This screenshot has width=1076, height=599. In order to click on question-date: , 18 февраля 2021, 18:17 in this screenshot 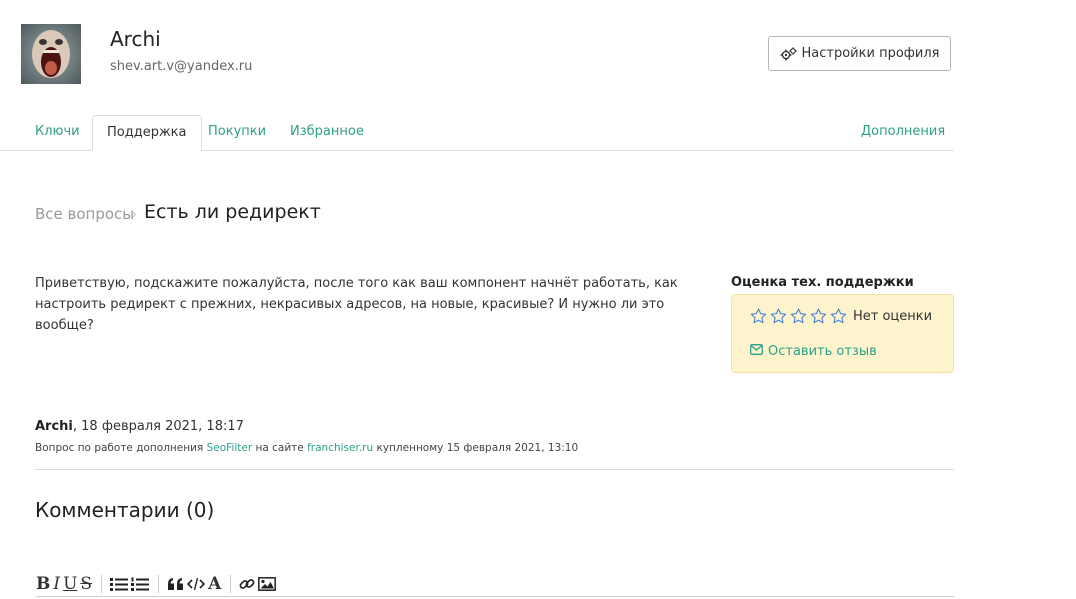, I will do `click(158, 426)`.